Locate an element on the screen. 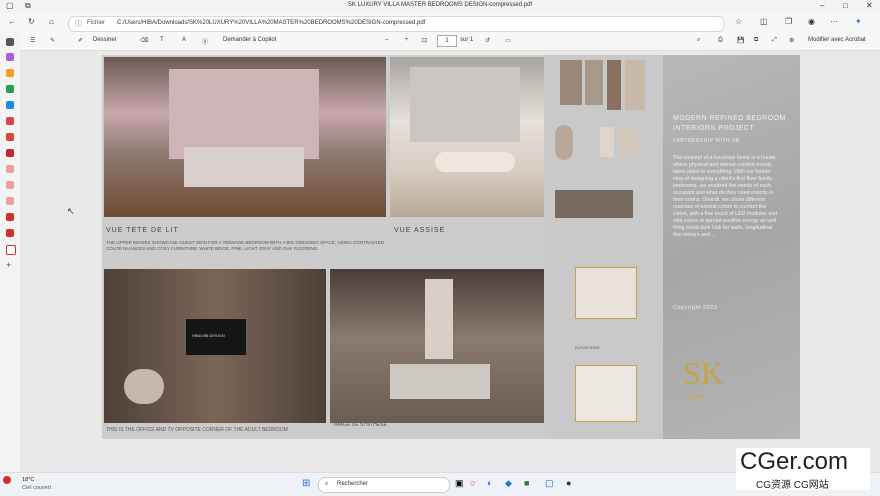 The height and width of the screenshot is (496, 880). logo-luxury: LUXURY is located at coordinates (695, 398).